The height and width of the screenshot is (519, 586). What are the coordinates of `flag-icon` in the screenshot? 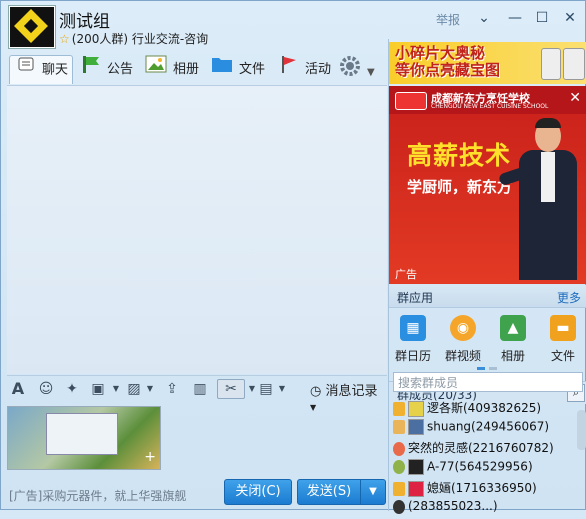 It's located at (289, 69).